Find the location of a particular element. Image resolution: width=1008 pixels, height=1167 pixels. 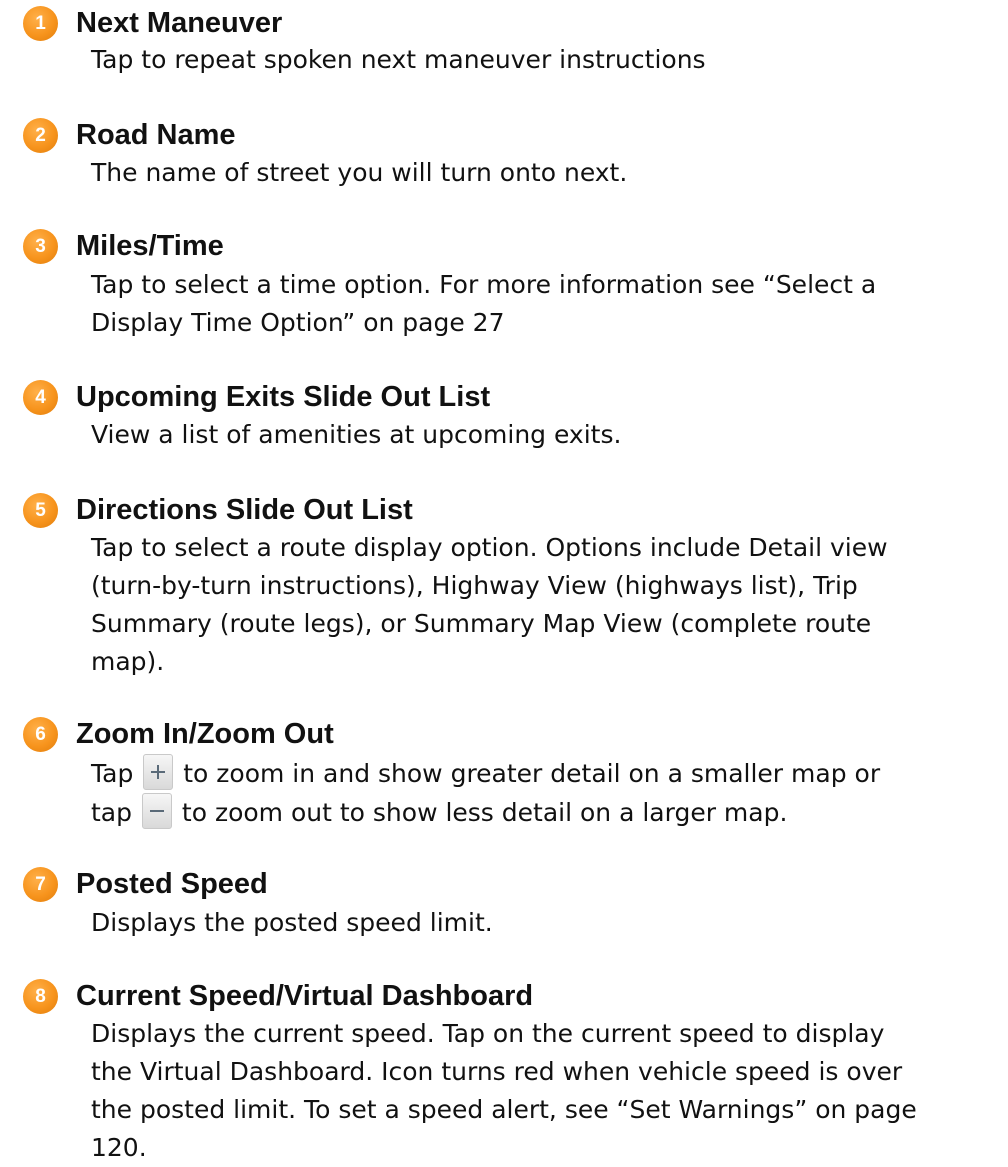

minus-icon is located at coordinates (156, 811).